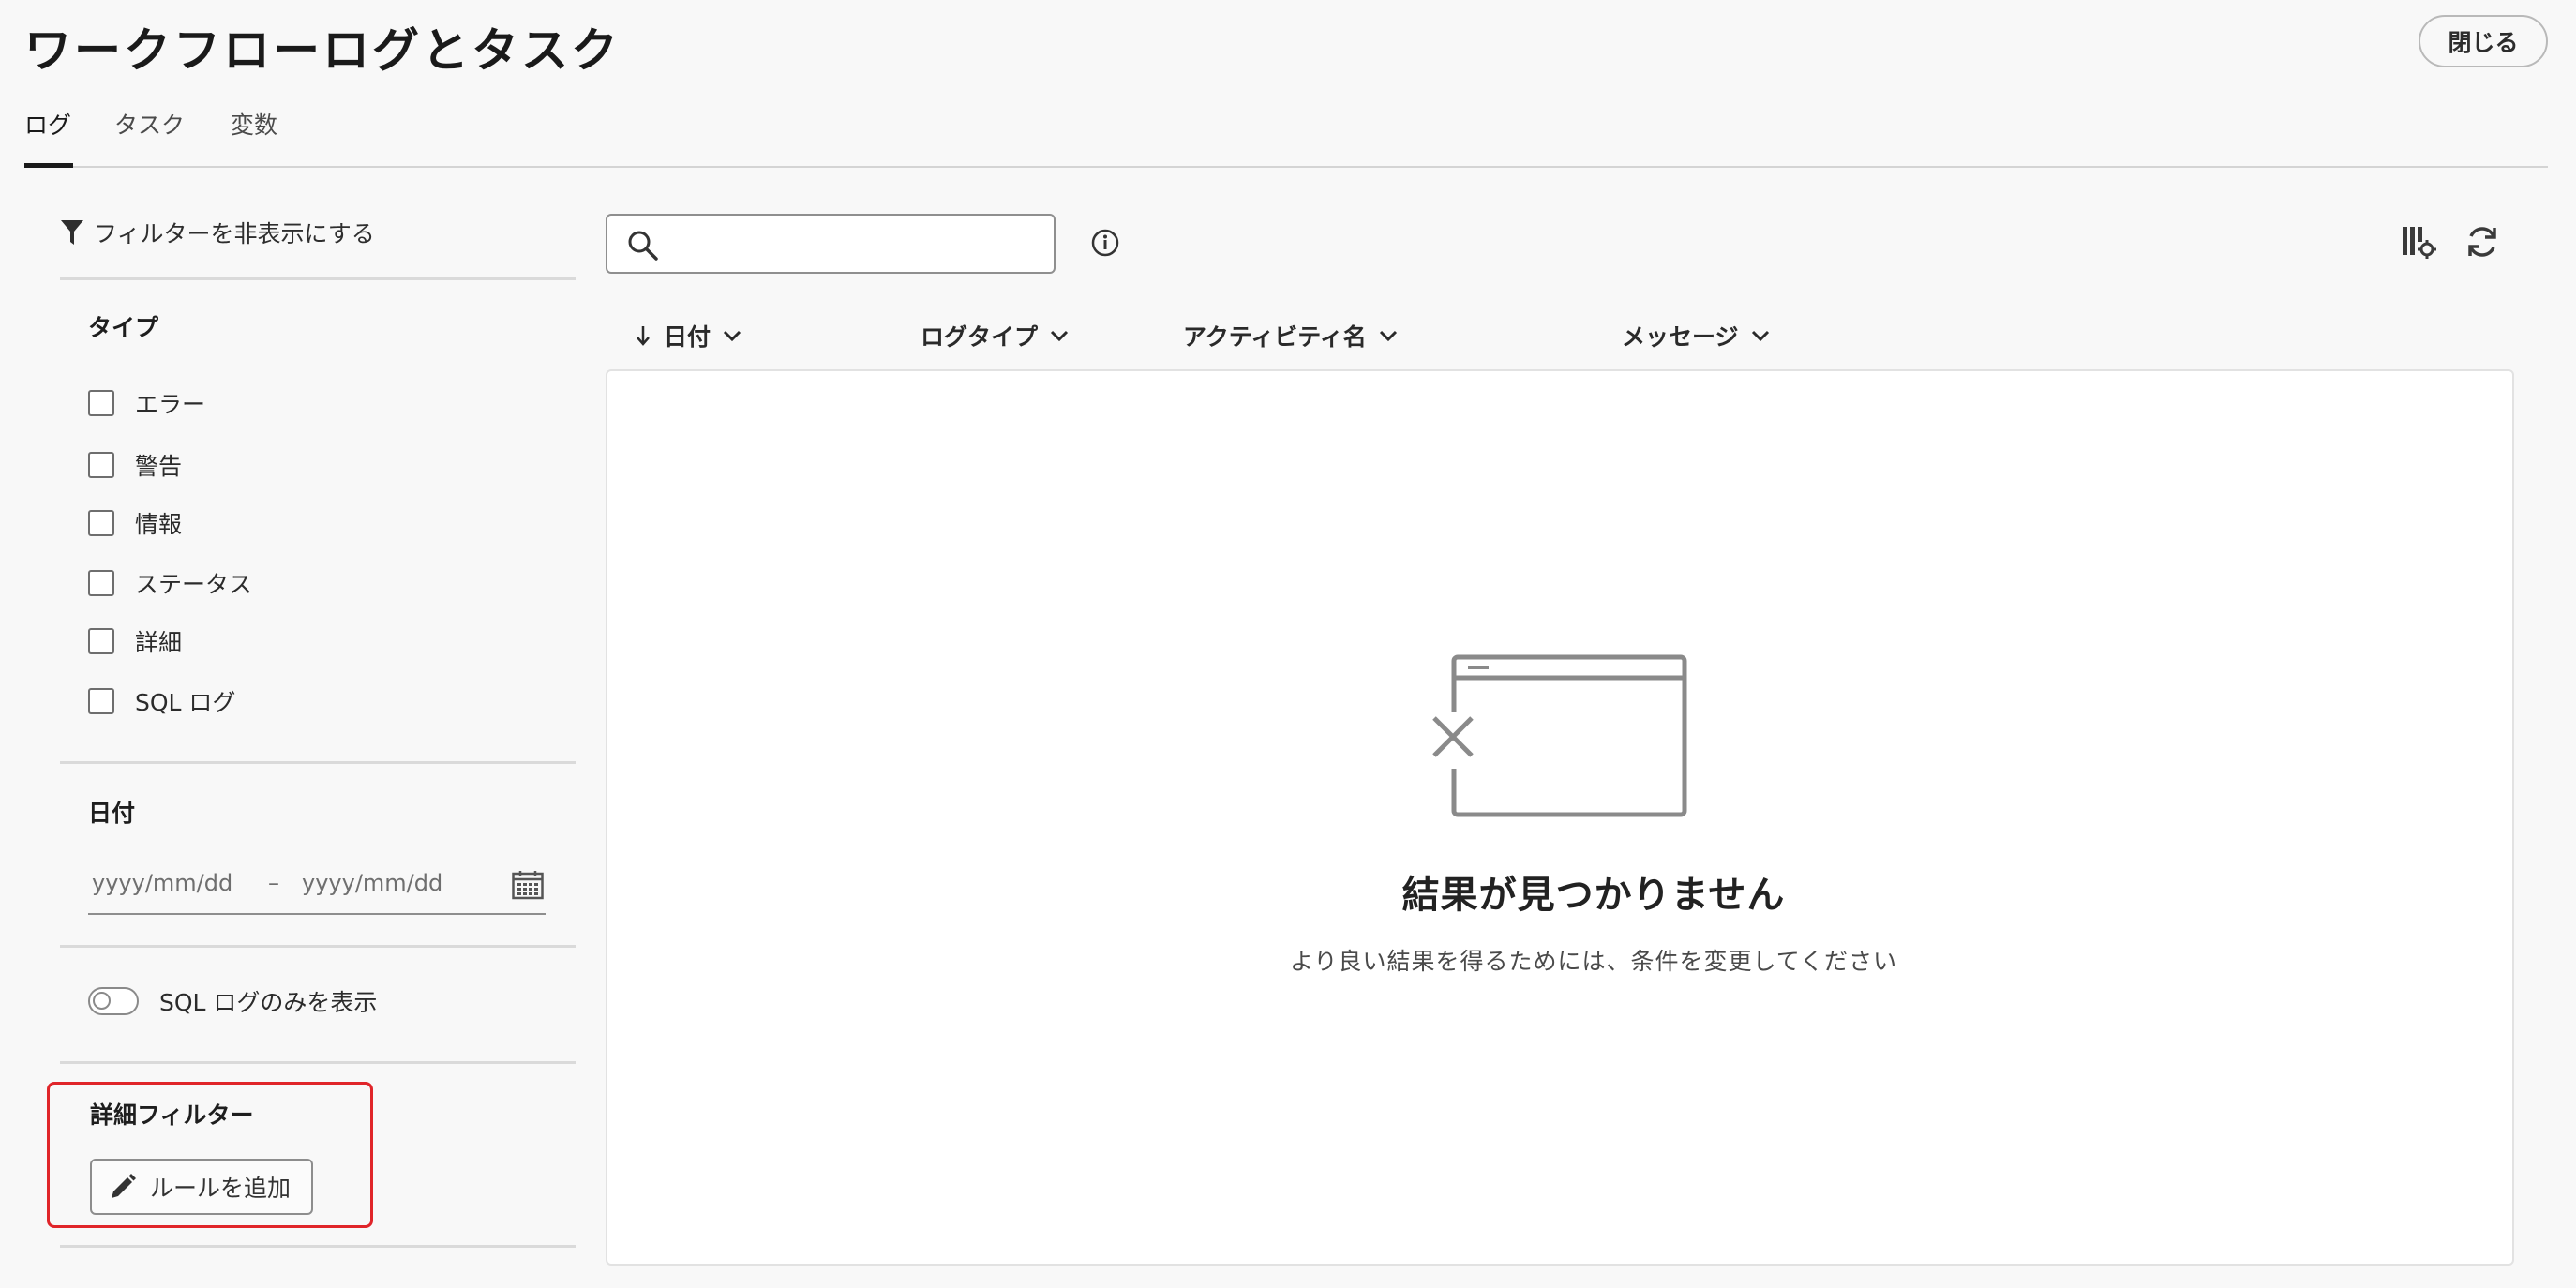 This screenshot has width=2576, height=1288. I want to click on advanced-filter-label: 詳細フィルター, so click(172, 1115).